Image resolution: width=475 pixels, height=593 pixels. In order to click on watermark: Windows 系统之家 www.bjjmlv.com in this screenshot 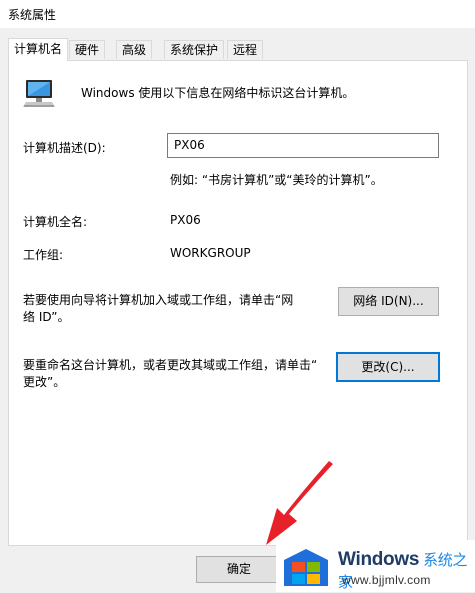, I will do `click(375, 566)`.